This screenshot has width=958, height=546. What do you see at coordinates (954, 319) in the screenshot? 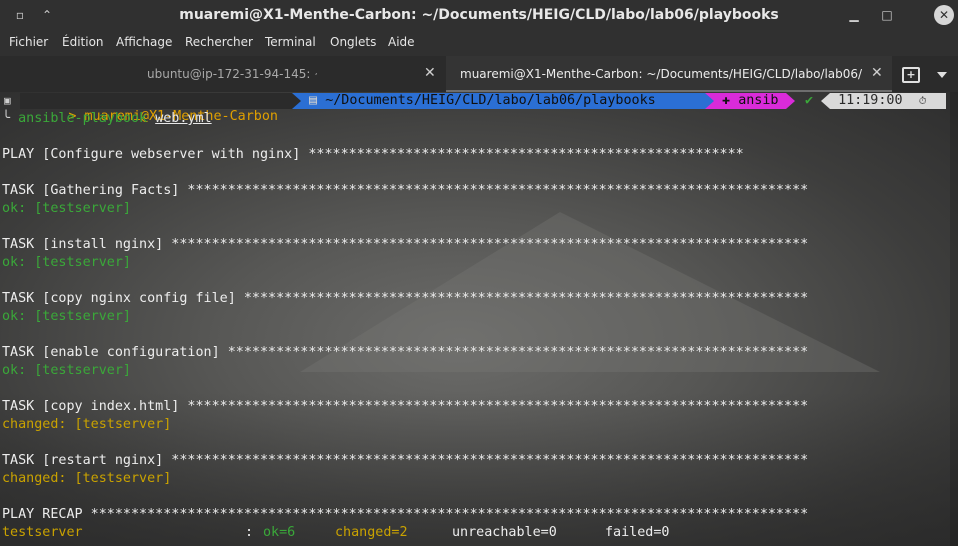
I see `scrollbar` at bounding box center [954, 319].